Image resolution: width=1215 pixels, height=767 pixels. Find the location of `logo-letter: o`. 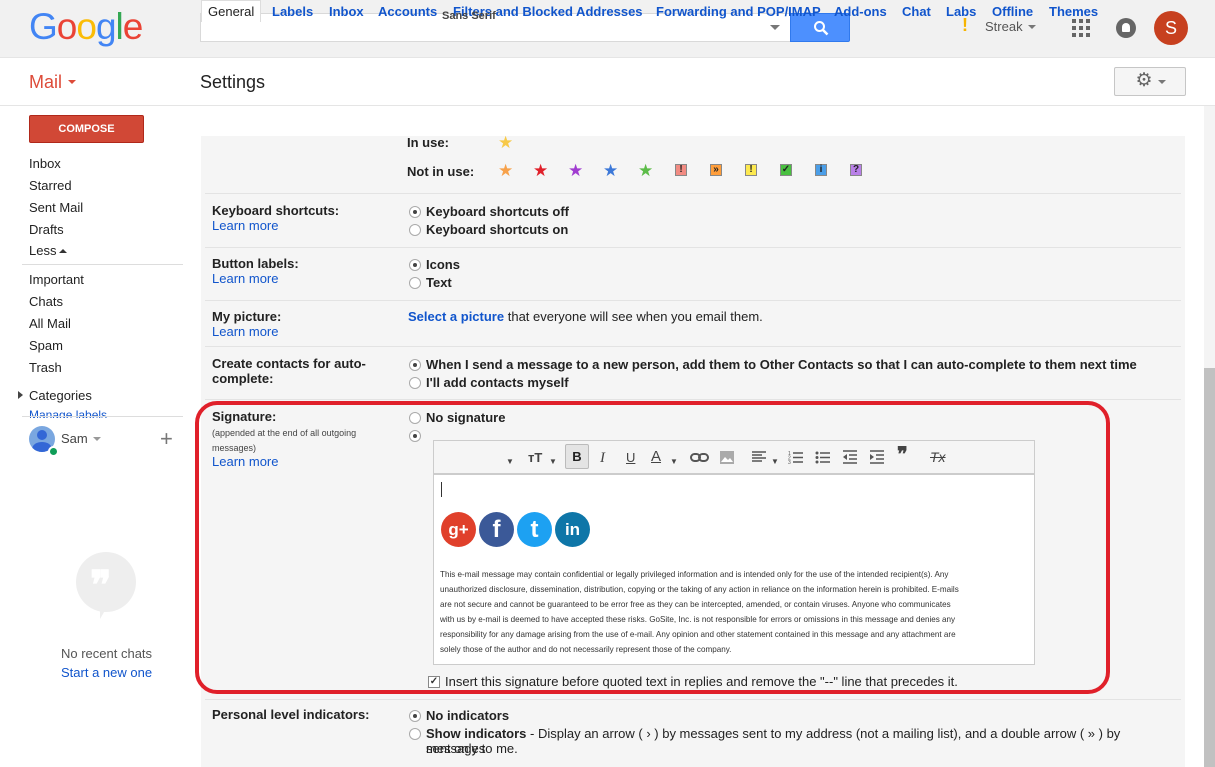

logo-letter: o is located at coordinates (86, 26).